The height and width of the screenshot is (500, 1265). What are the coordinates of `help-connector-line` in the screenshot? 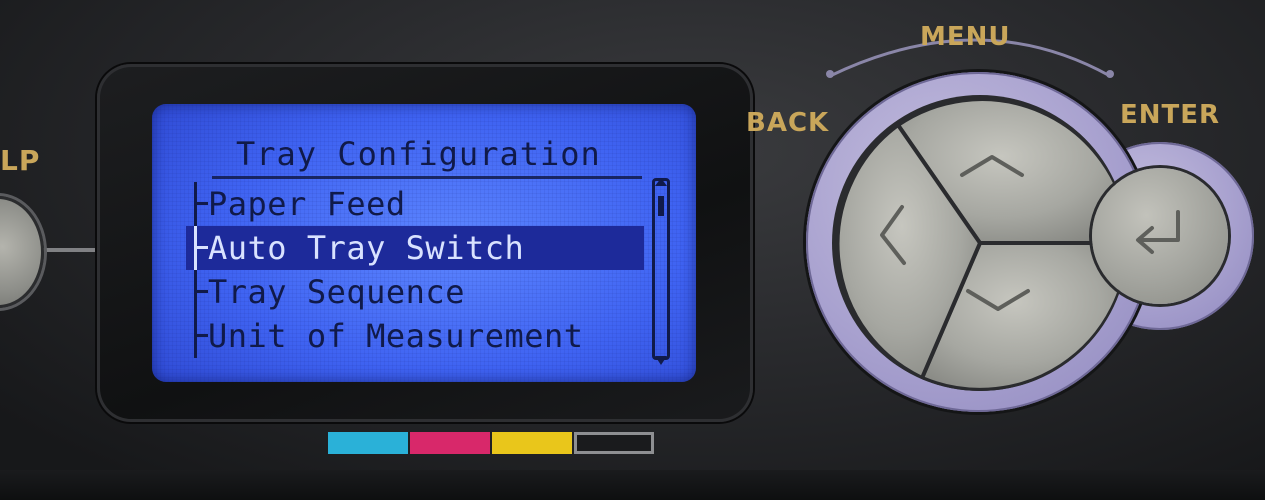 It's located at (71, 250).